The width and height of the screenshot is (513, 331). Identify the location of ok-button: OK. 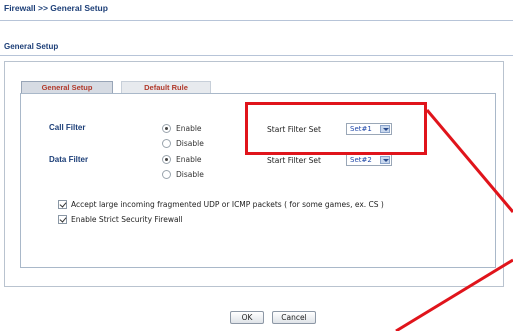
(247, 317).